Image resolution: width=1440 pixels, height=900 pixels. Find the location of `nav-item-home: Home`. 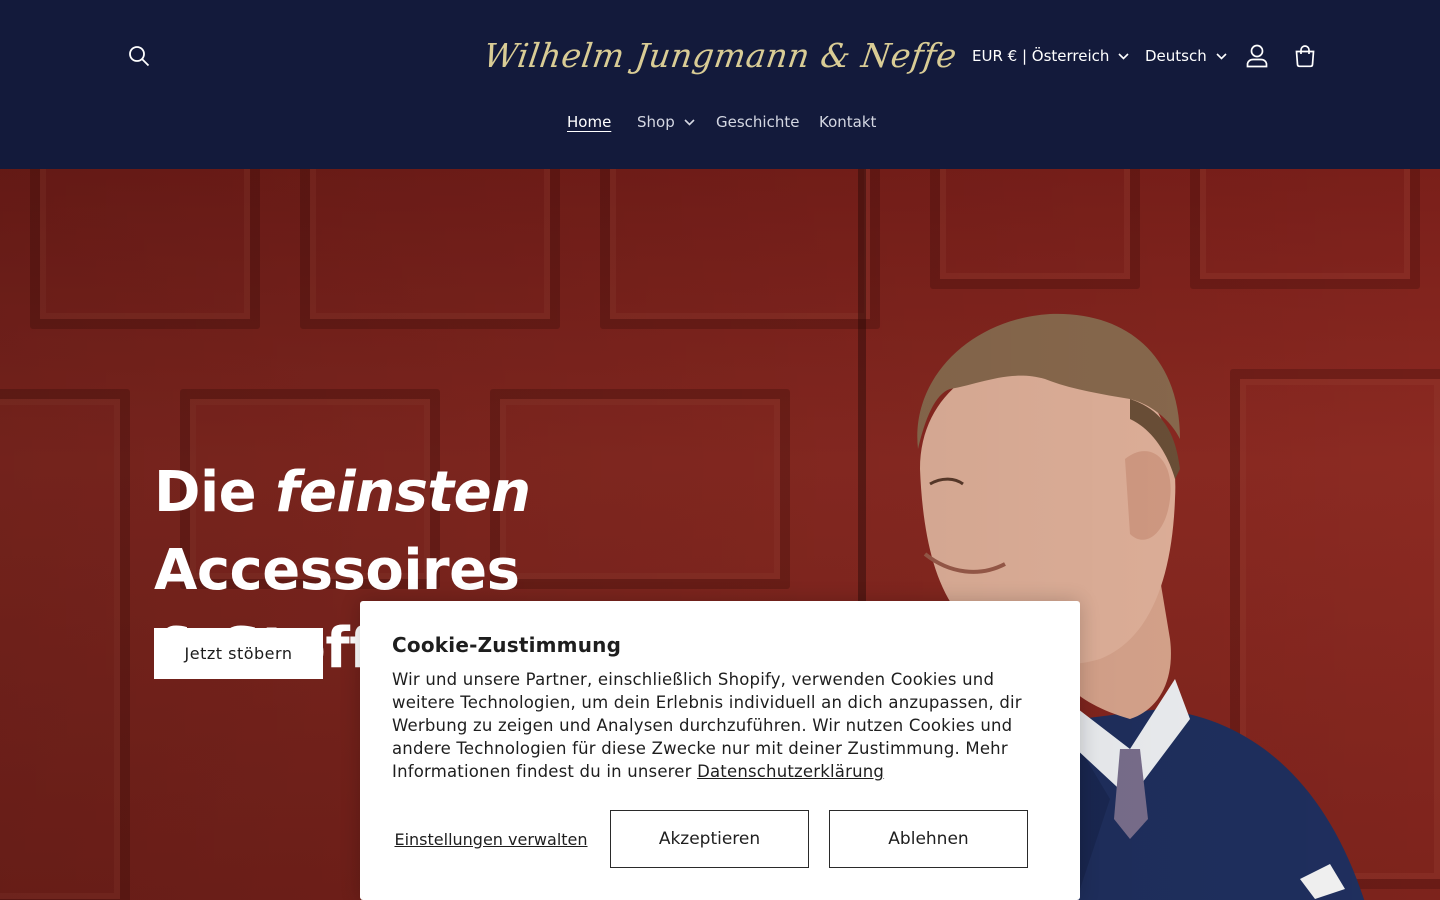

nav-item-home: Home is located at coordinates (589, 122).